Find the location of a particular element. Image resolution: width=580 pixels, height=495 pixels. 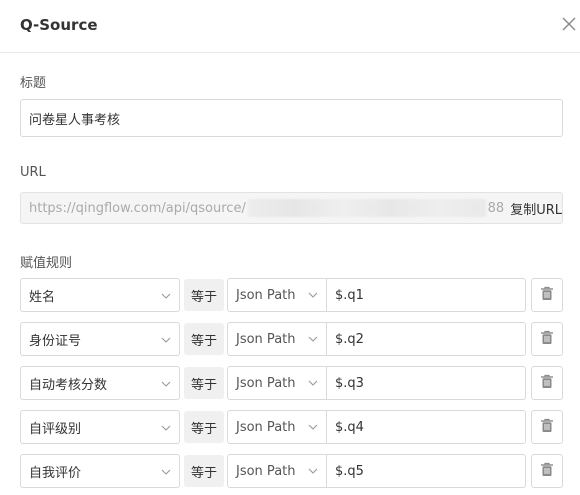

path-value-input: $.q3 is located at coordinates (349, 383).